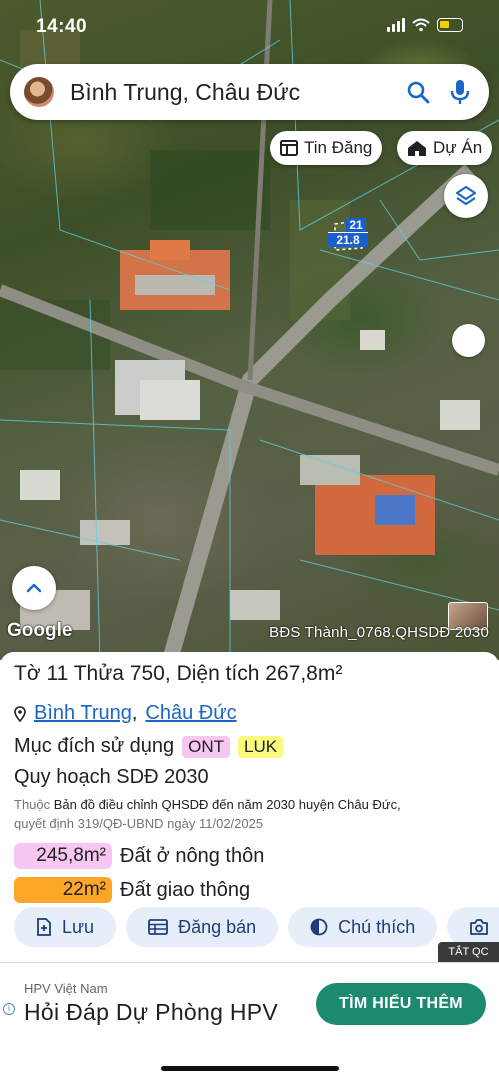 The height and width of the screenshot is (1080, 499). I want to click on chevron-up-icon, so click(34, 588).